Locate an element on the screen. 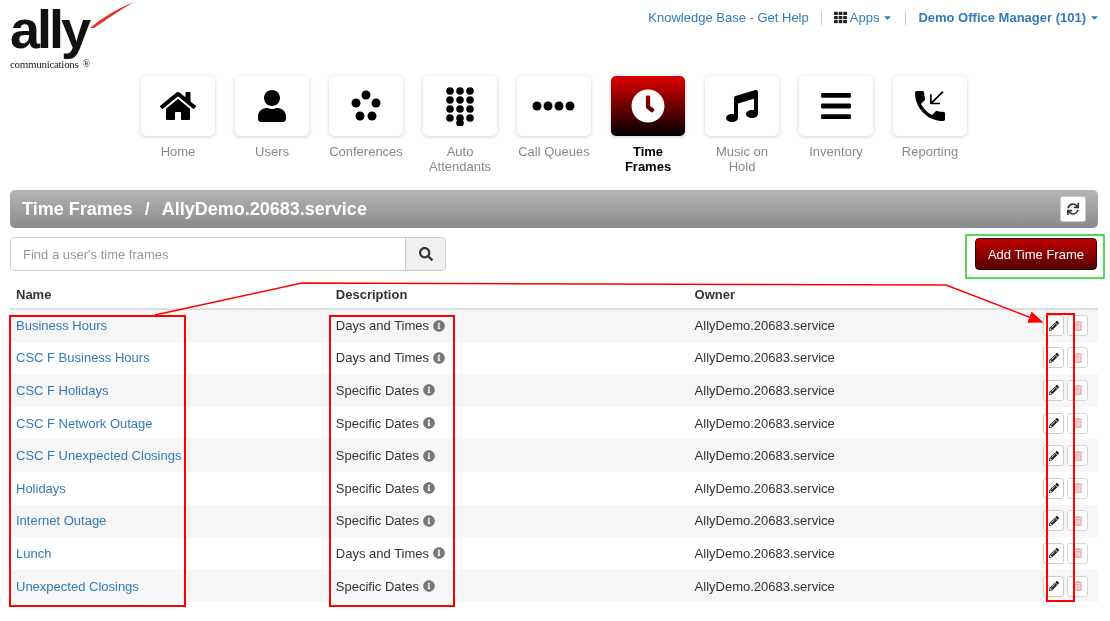  nav-label: Time Frames is located at coordinates (648, 159).